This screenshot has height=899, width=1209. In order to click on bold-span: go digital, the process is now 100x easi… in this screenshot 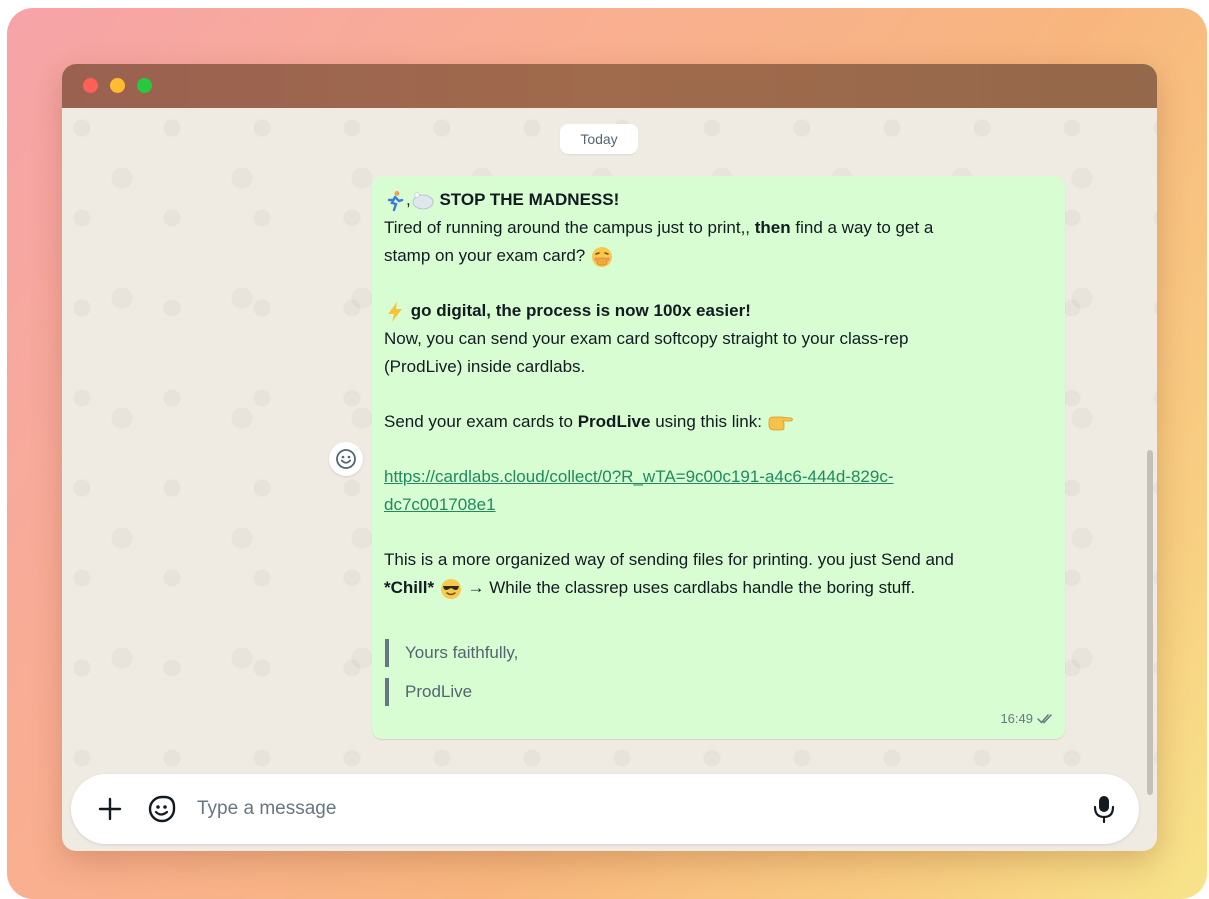, I will do `click(580, 310)`.